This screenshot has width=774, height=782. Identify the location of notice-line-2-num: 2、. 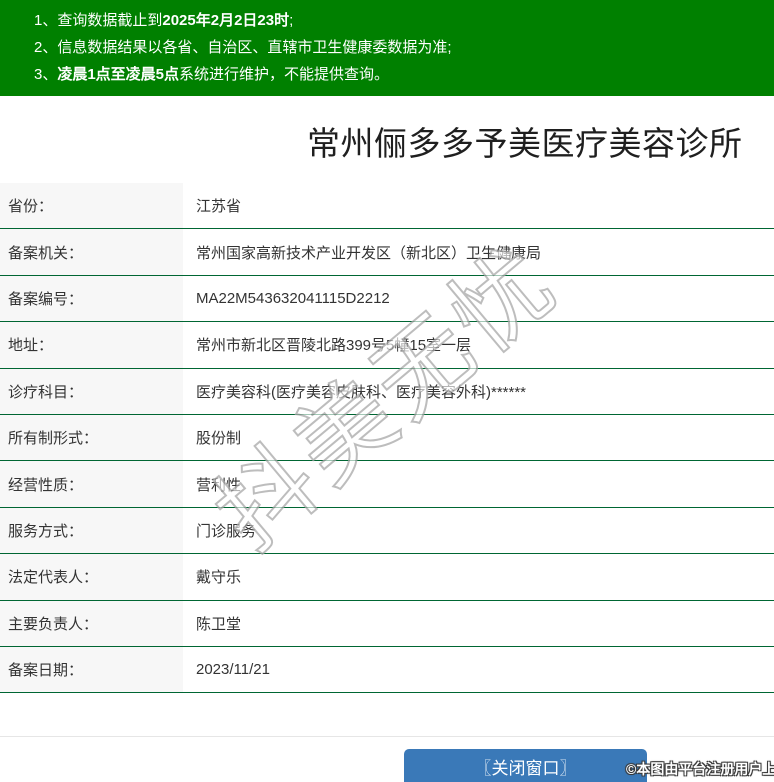
(46, 47).